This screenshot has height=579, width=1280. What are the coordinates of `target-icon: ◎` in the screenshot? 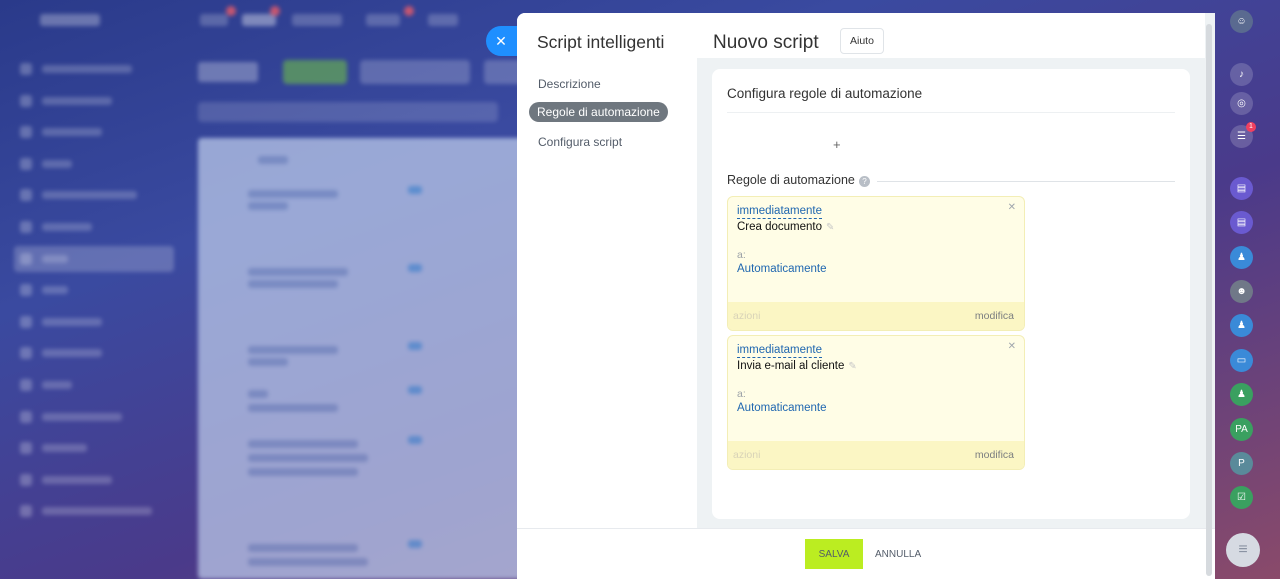 It's located at (1241, 103).